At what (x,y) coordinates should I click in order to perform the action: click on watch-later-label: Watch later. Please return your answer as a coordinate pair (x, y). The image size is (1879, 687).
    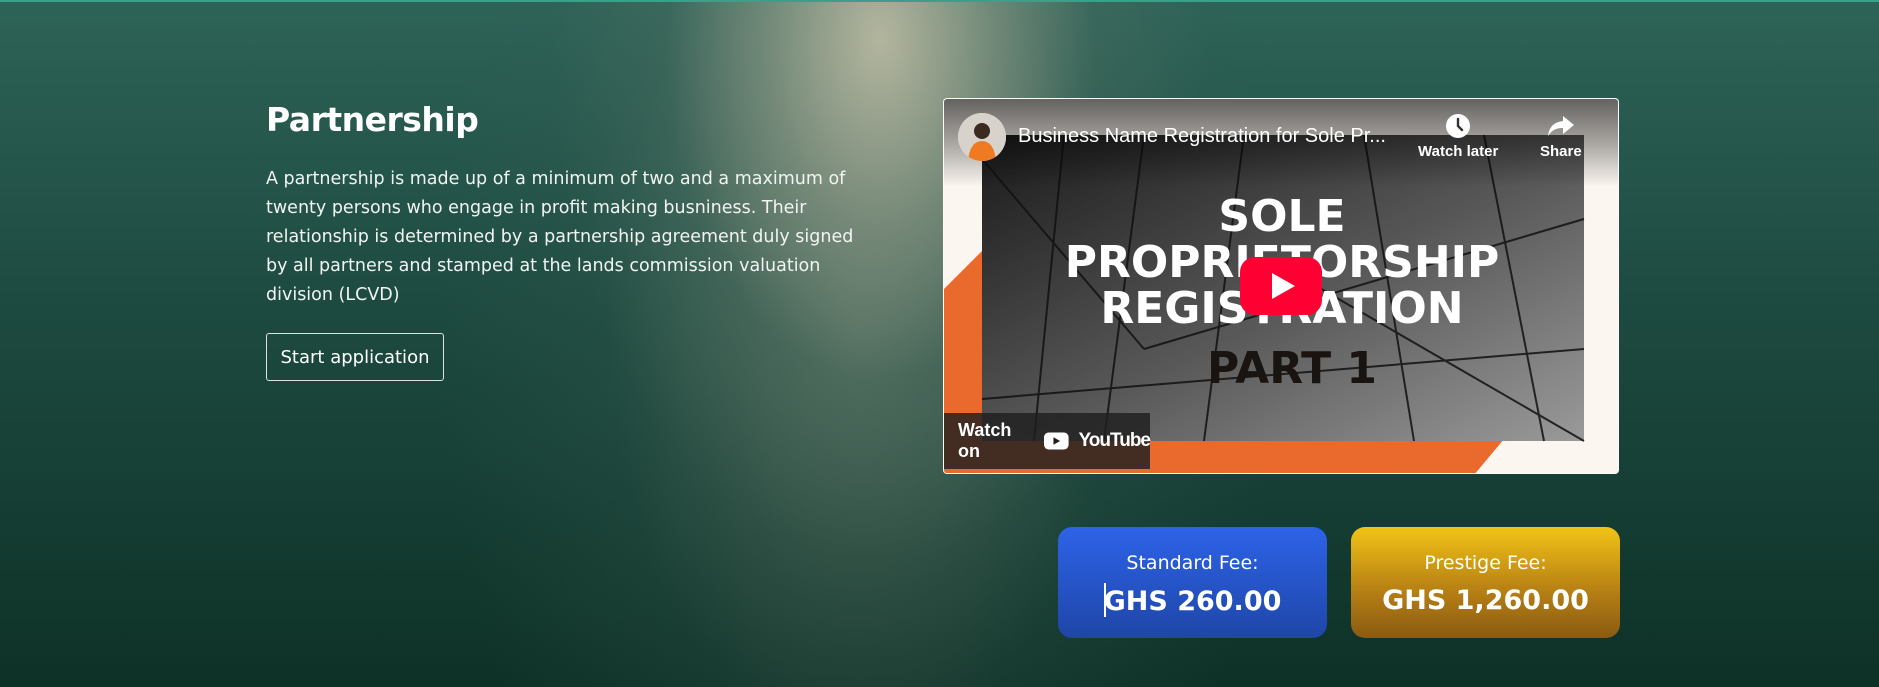
    Looking at the image, I should click on (1458, 151).